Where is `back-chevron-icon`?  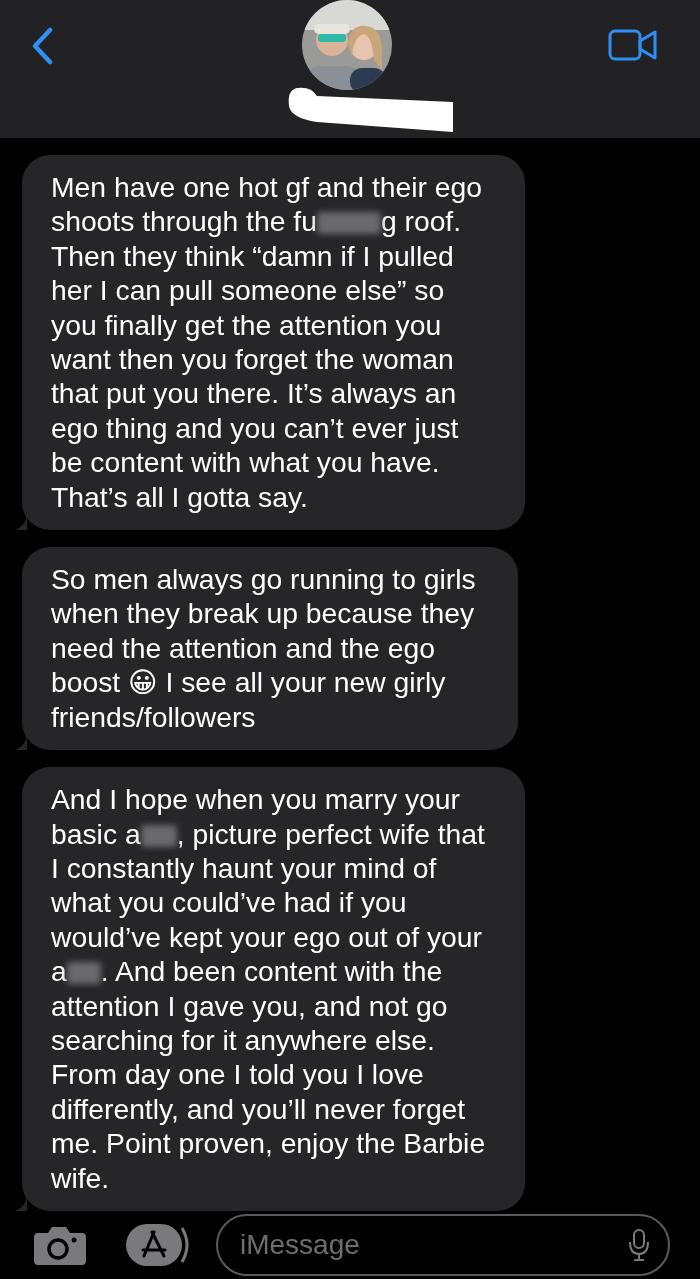 back-chevron-icon is located at coordinates (42, 46).